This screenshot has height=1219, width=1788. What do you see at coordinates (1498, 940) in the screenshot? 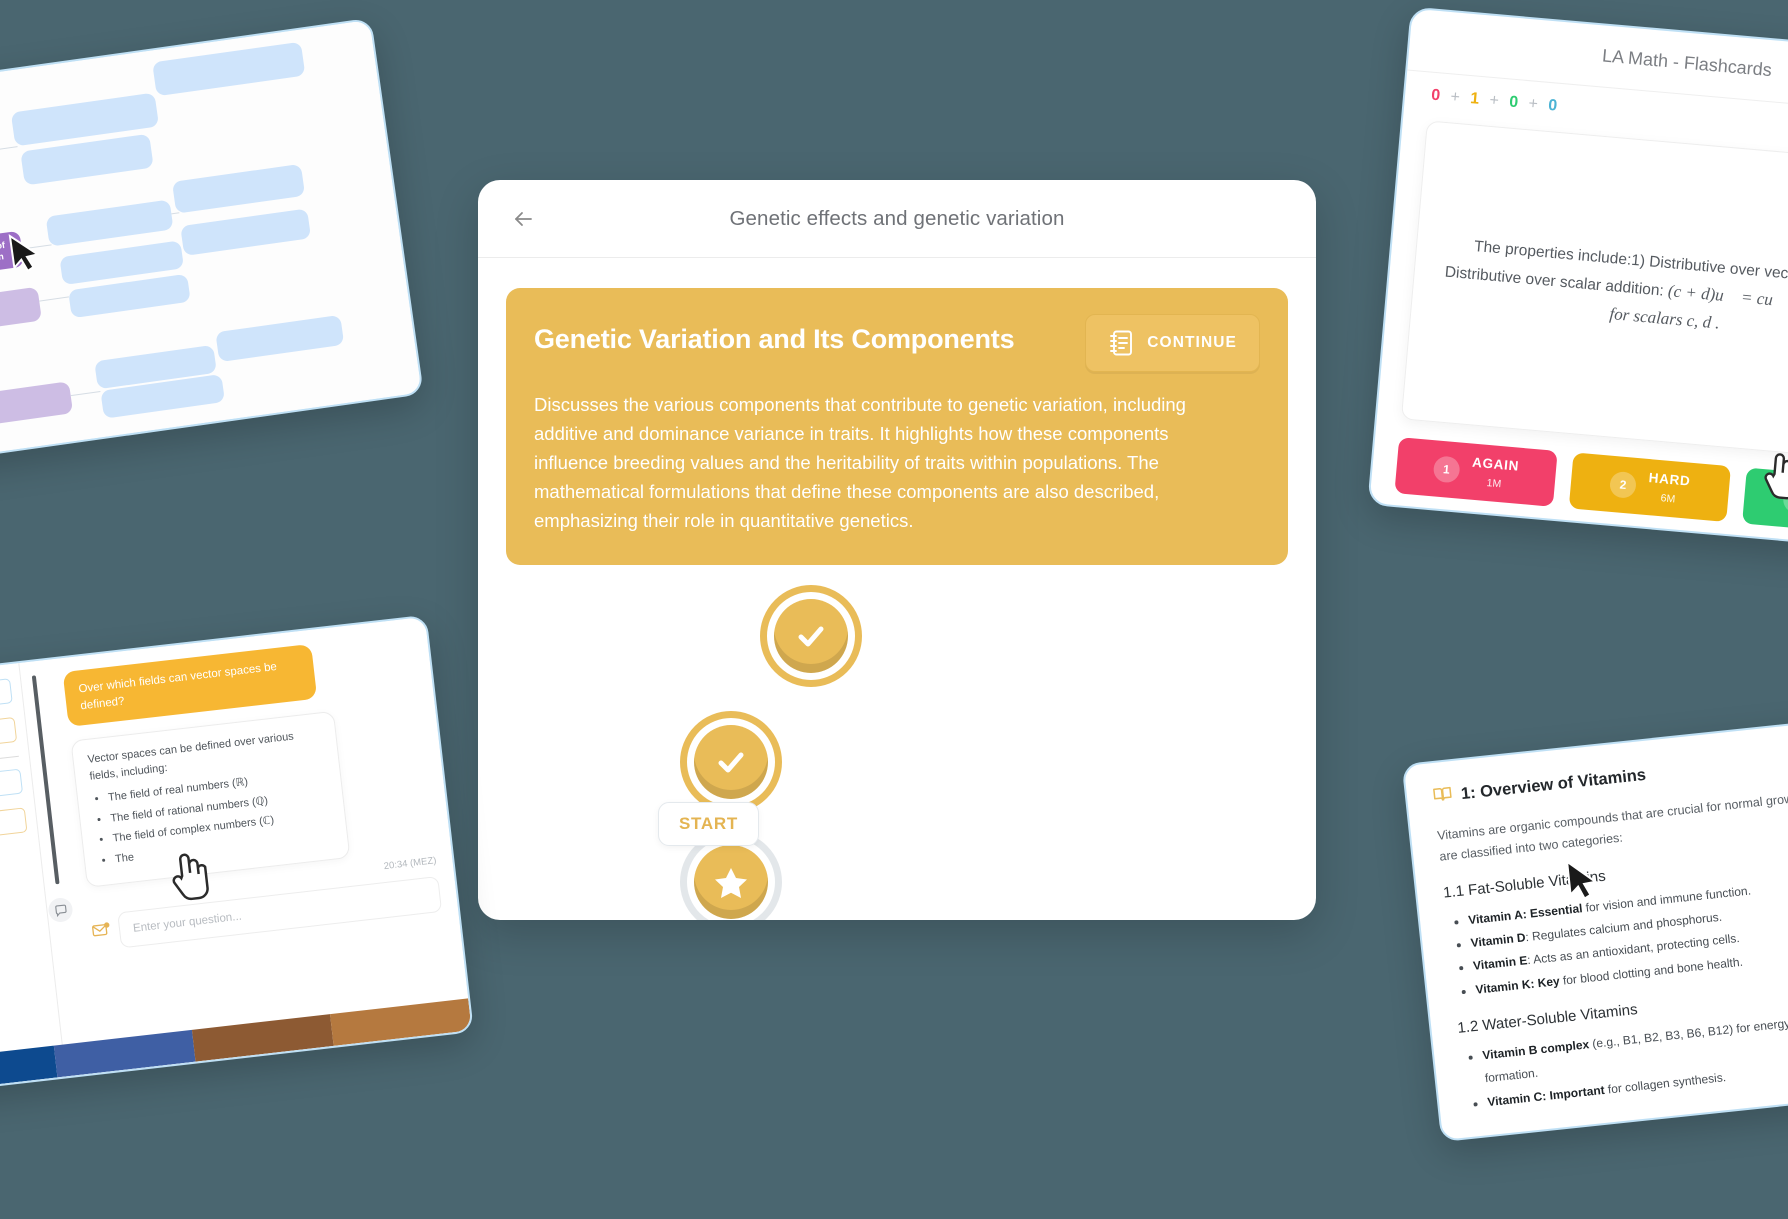
I see `item-term: Vitamin D` at bounding box center [1498, 940].